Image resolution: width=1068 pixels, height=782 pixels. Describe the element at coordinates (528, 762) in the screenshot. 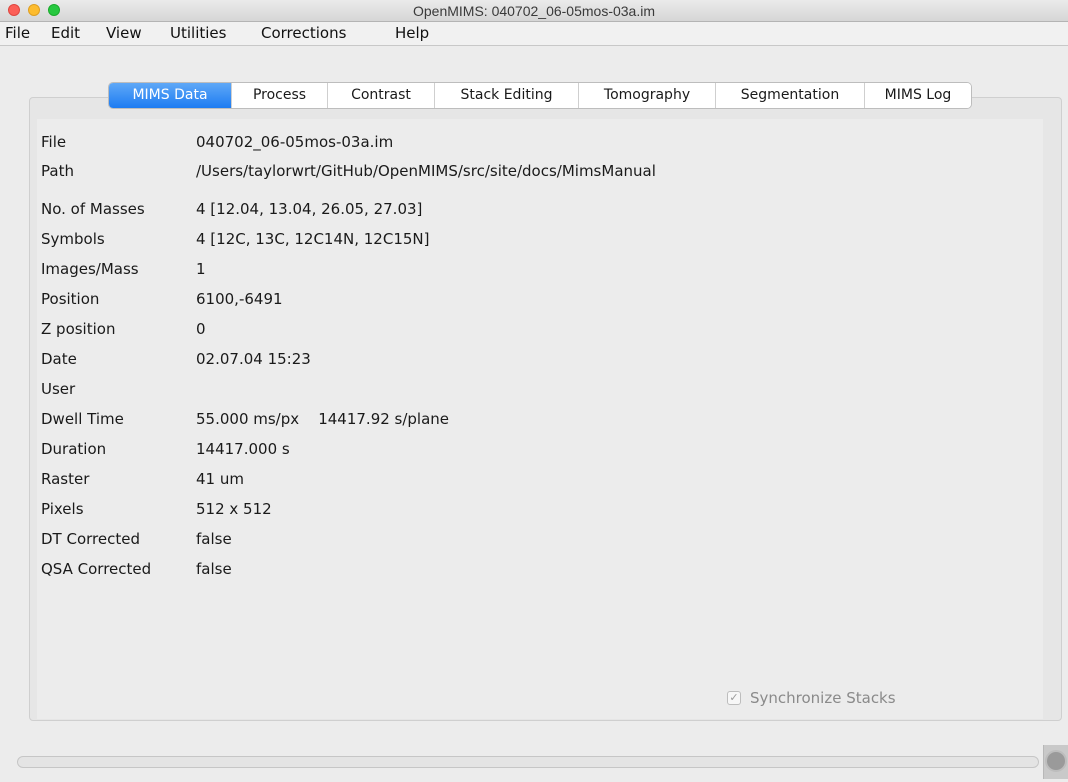

I see `progress-bar` at that location.